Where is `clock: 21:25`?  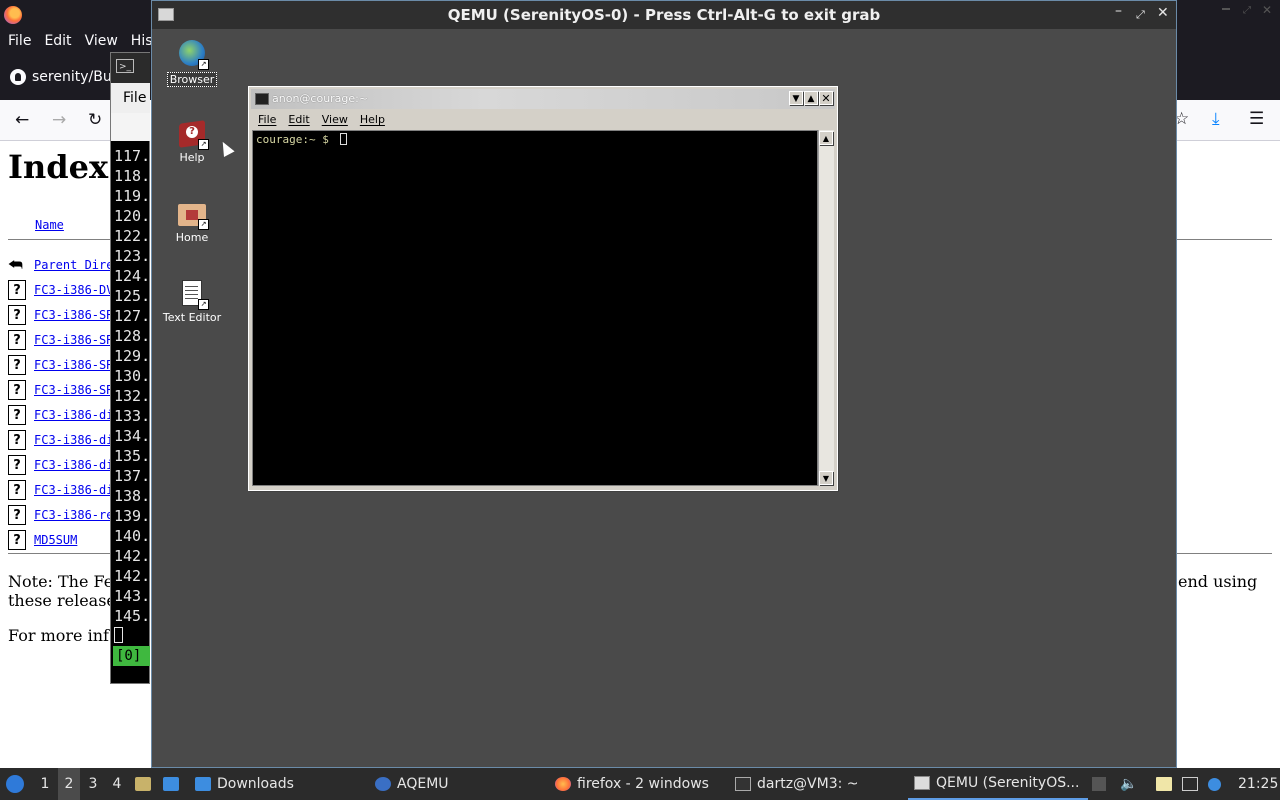 clock: 21:25 is located at coordinates (1258, 784).